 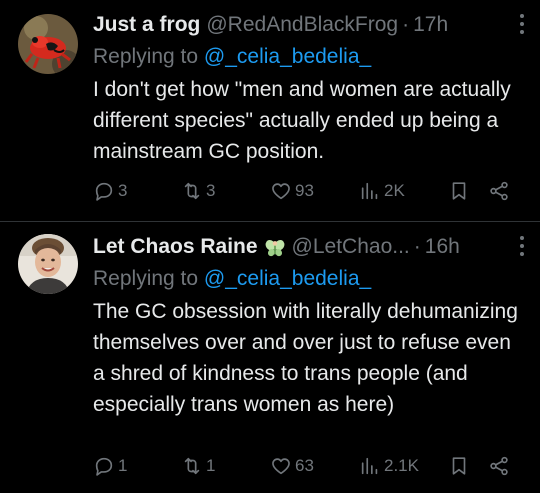 I want to click on retweet-button: 1, so click(x=198, y=466).